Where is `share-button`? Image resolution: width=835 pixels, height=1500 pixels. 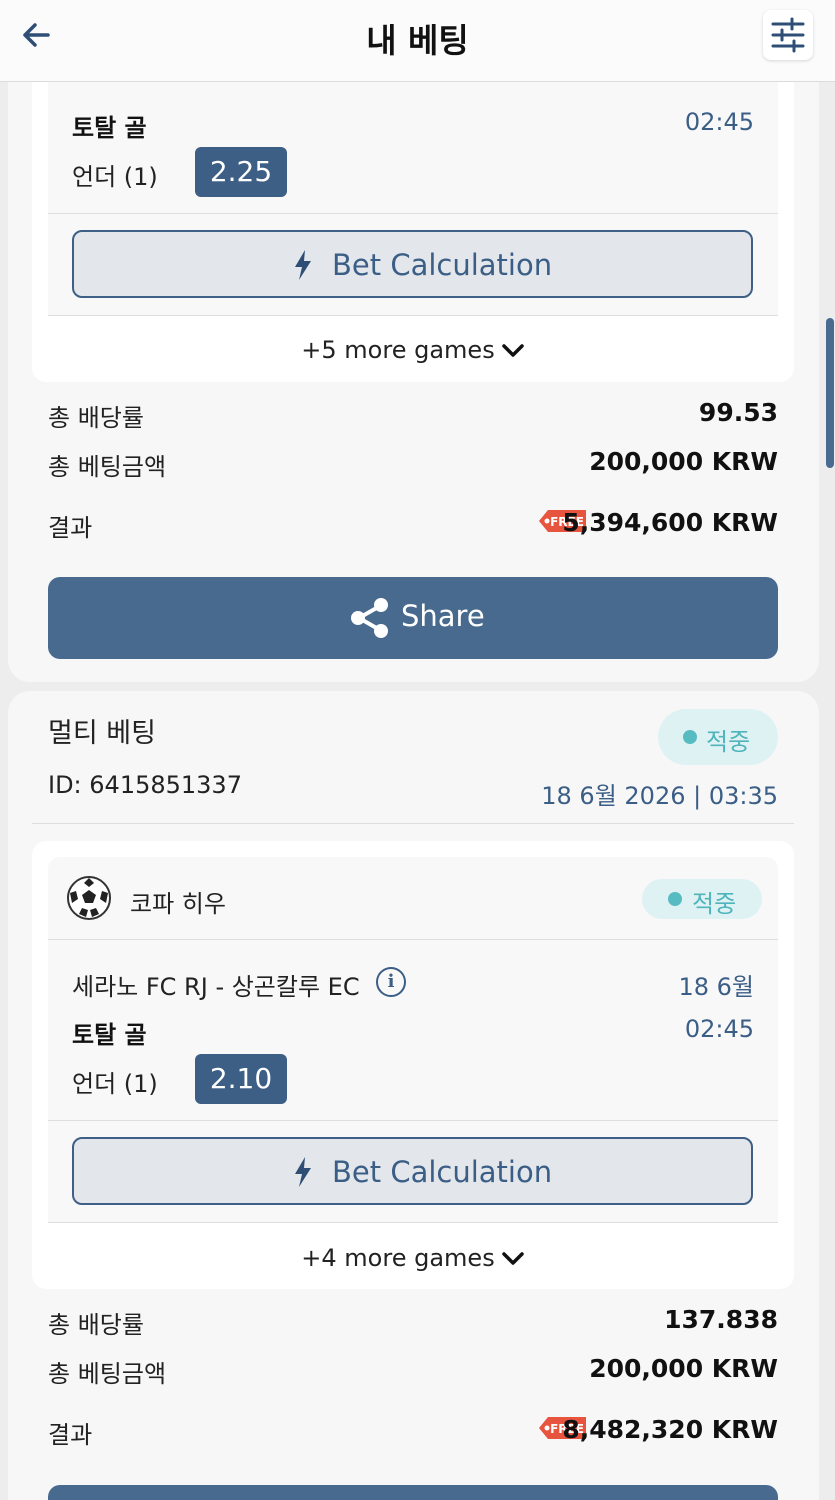 share-button is located at coordinates (413, 1492).